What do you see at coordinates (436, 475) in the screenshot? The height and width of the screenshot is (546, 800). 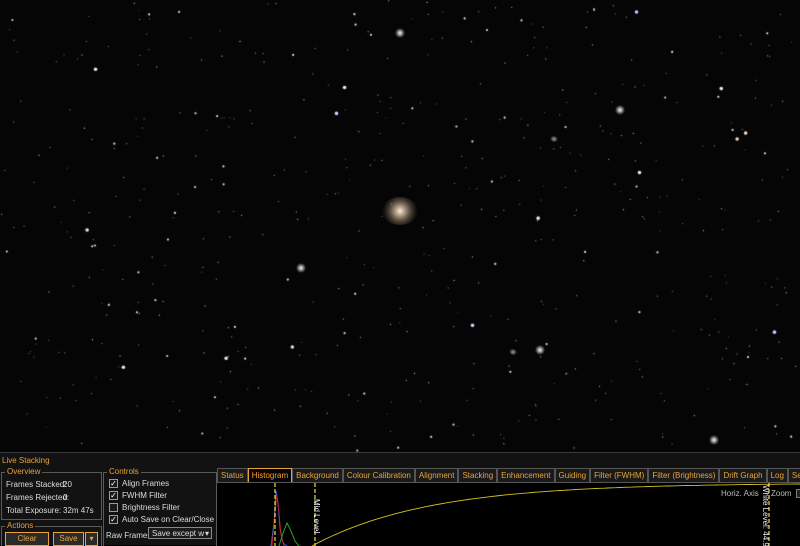 I see `tab-alignment: Alignment` at bounding box center [436, 475].